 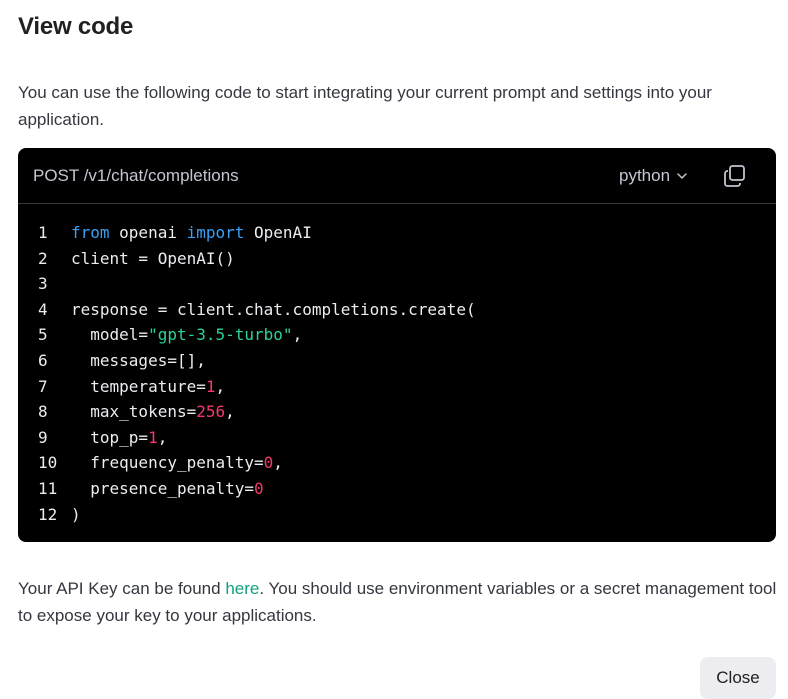 I want to click on line-number: 1, so click(x=43, y=232).